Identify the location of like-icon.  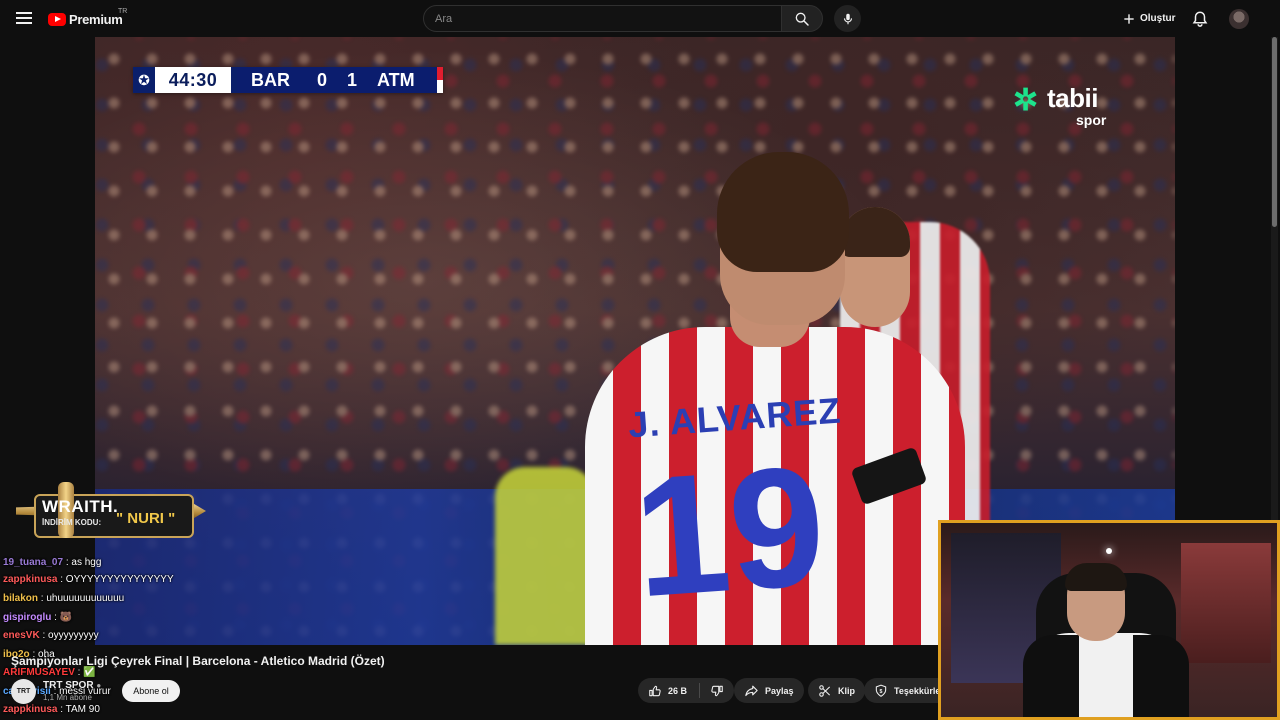
(655, 690).